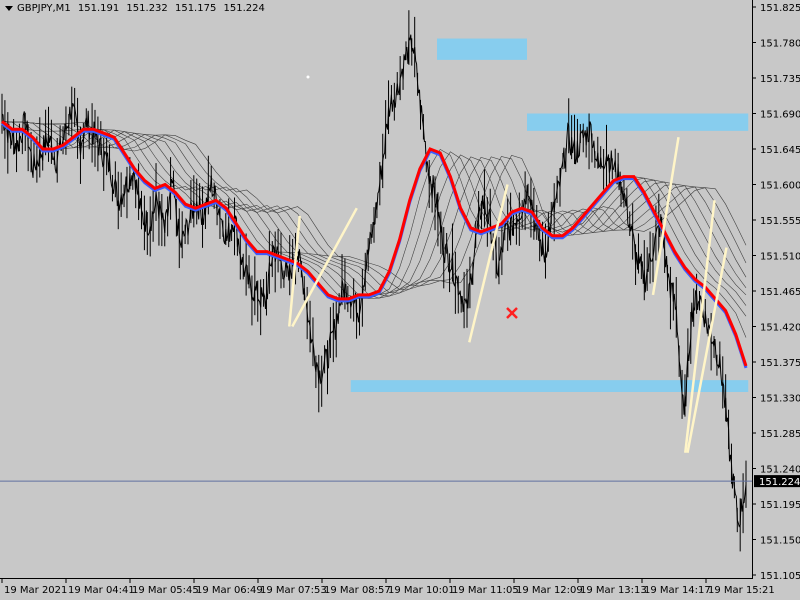 The height and width of the screenshot is (600, 800). I want to click on dot-marker, so click(308, 77).